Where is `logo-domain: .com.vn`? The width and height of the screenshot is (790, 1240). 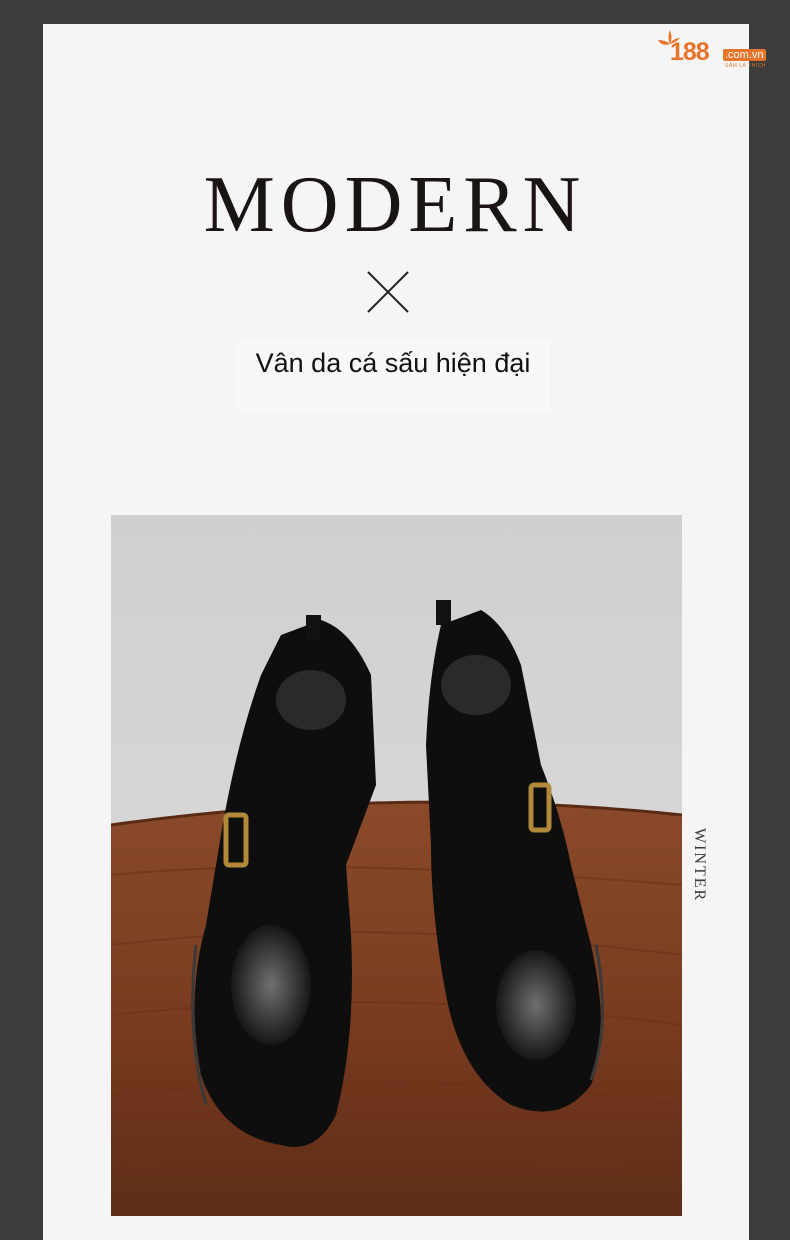
logo-domain: .com.vn is located at coordinates (744, 55).